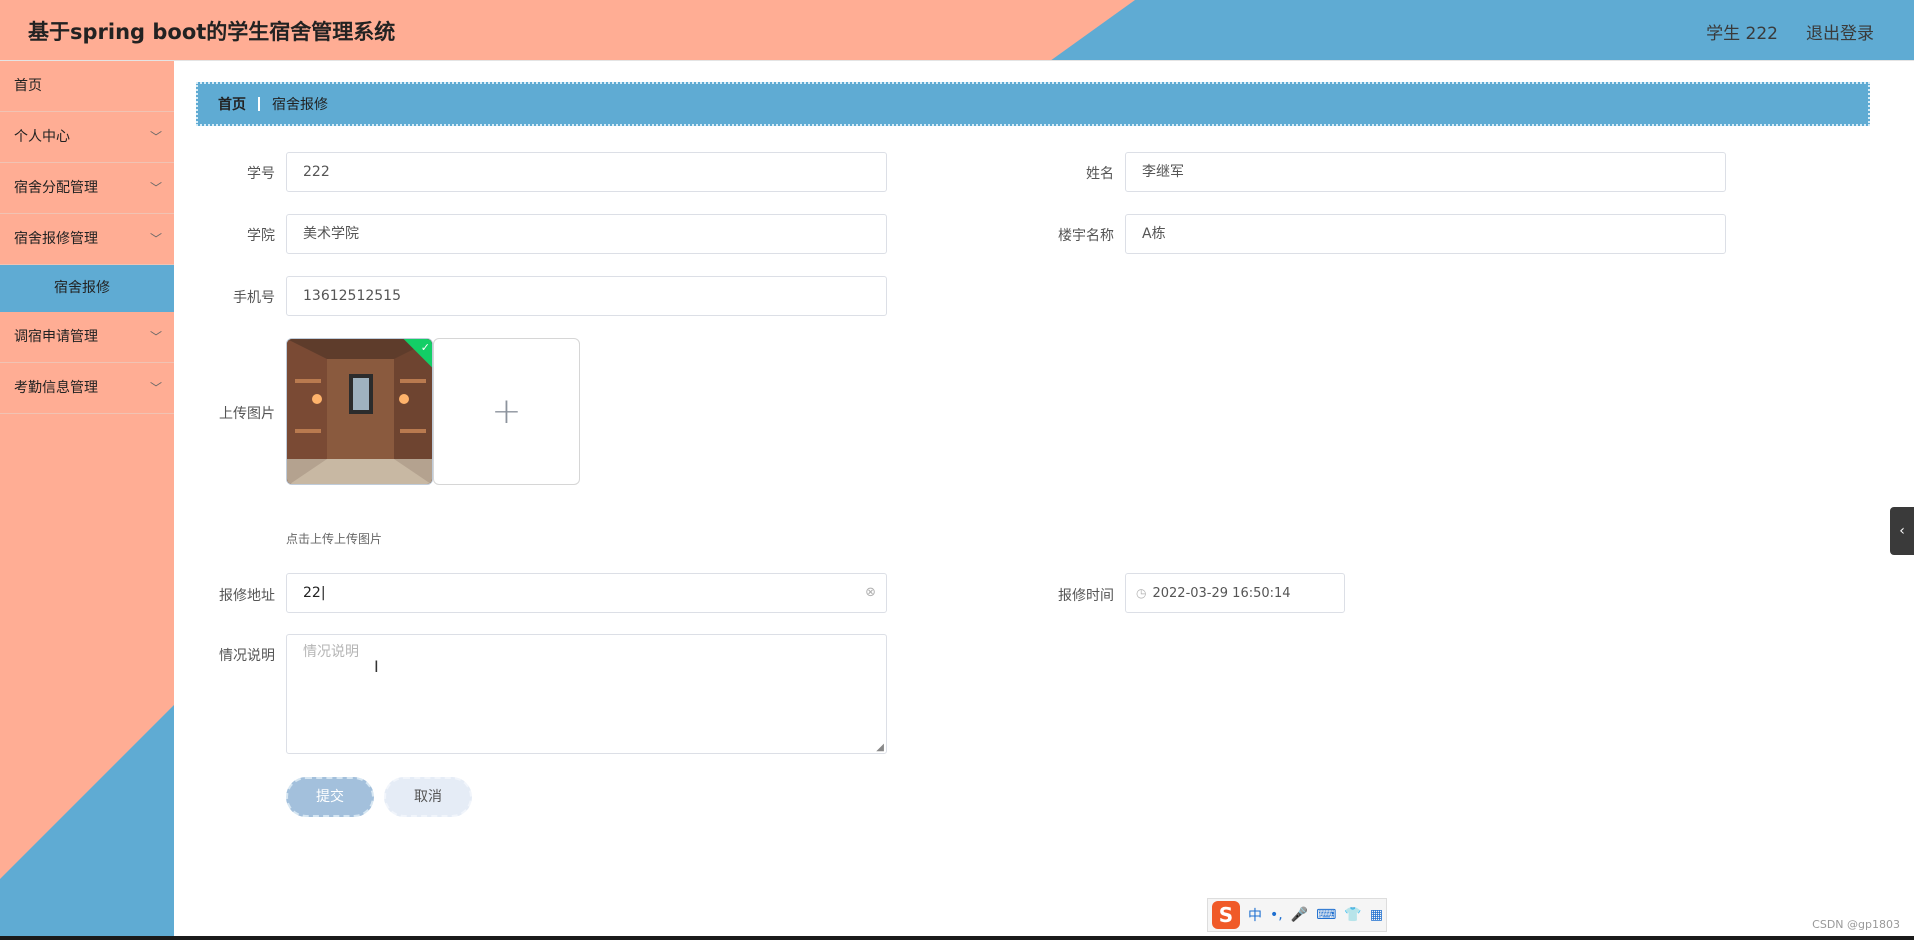 This screenshot has height=940, width=1914. I want to click on chevron-left-icon: ‹, so click(1902, 531).